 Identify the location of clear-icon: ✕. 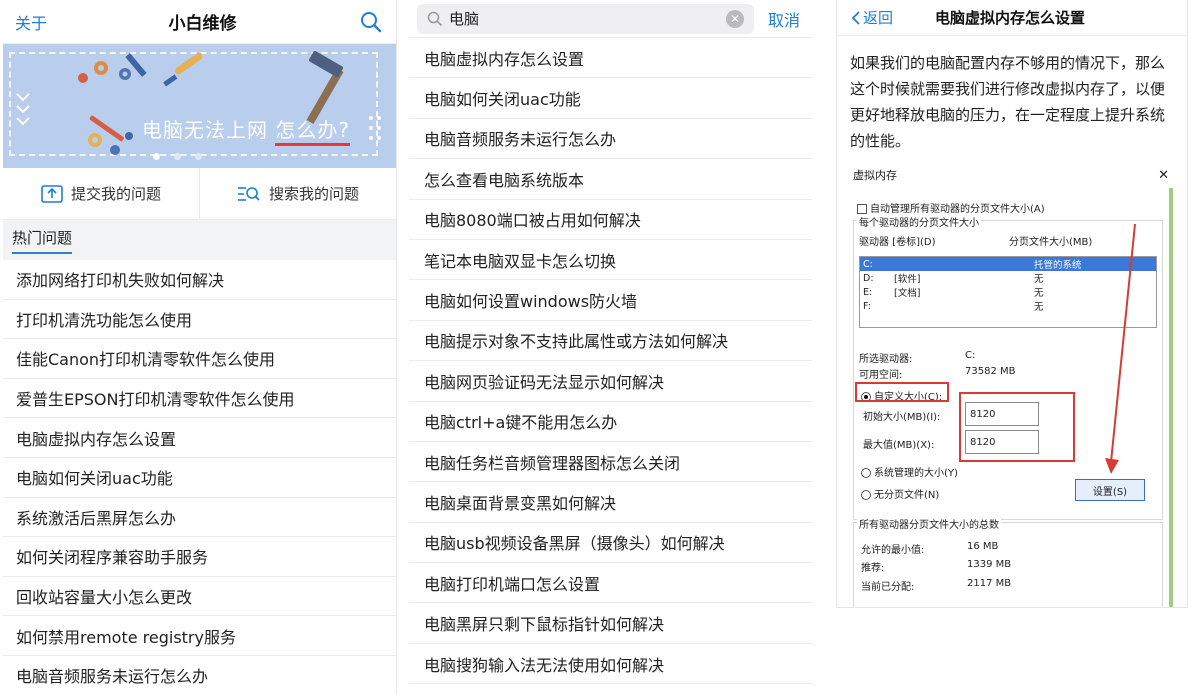
(734, 18).